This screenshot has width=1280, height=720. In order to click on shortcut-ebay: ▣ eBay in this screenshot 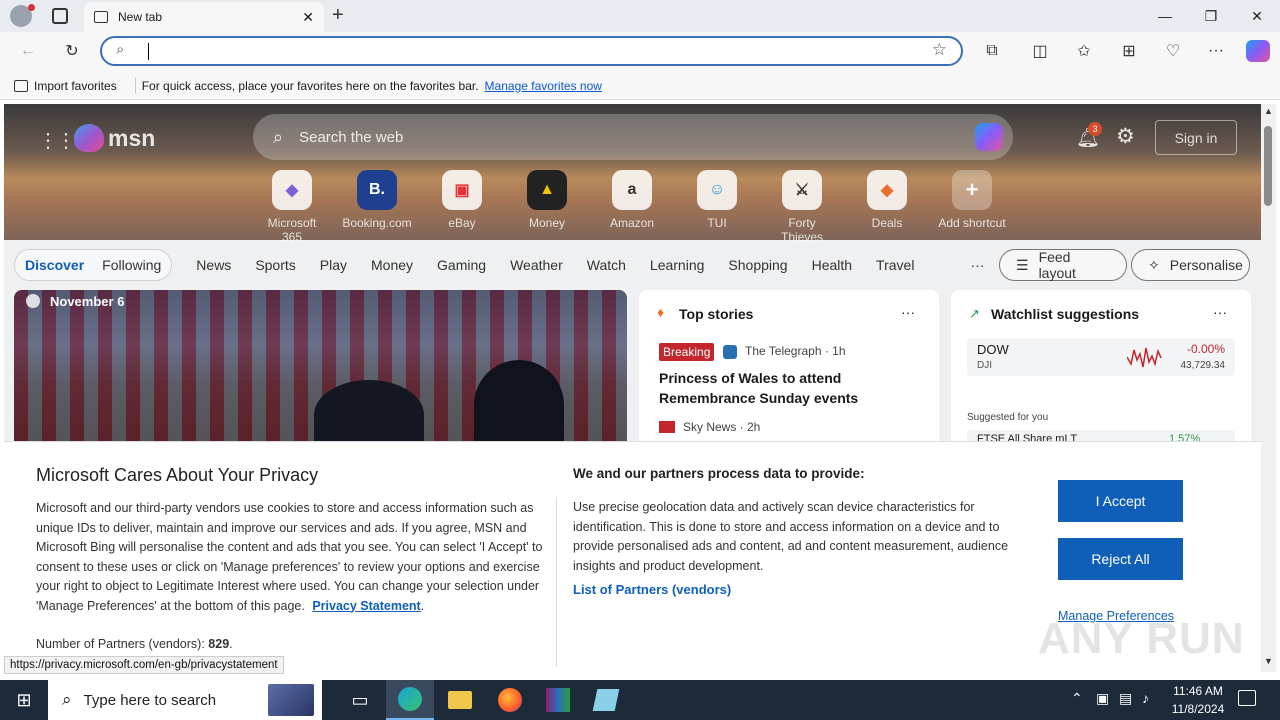, I will do `click(462, 200)`.